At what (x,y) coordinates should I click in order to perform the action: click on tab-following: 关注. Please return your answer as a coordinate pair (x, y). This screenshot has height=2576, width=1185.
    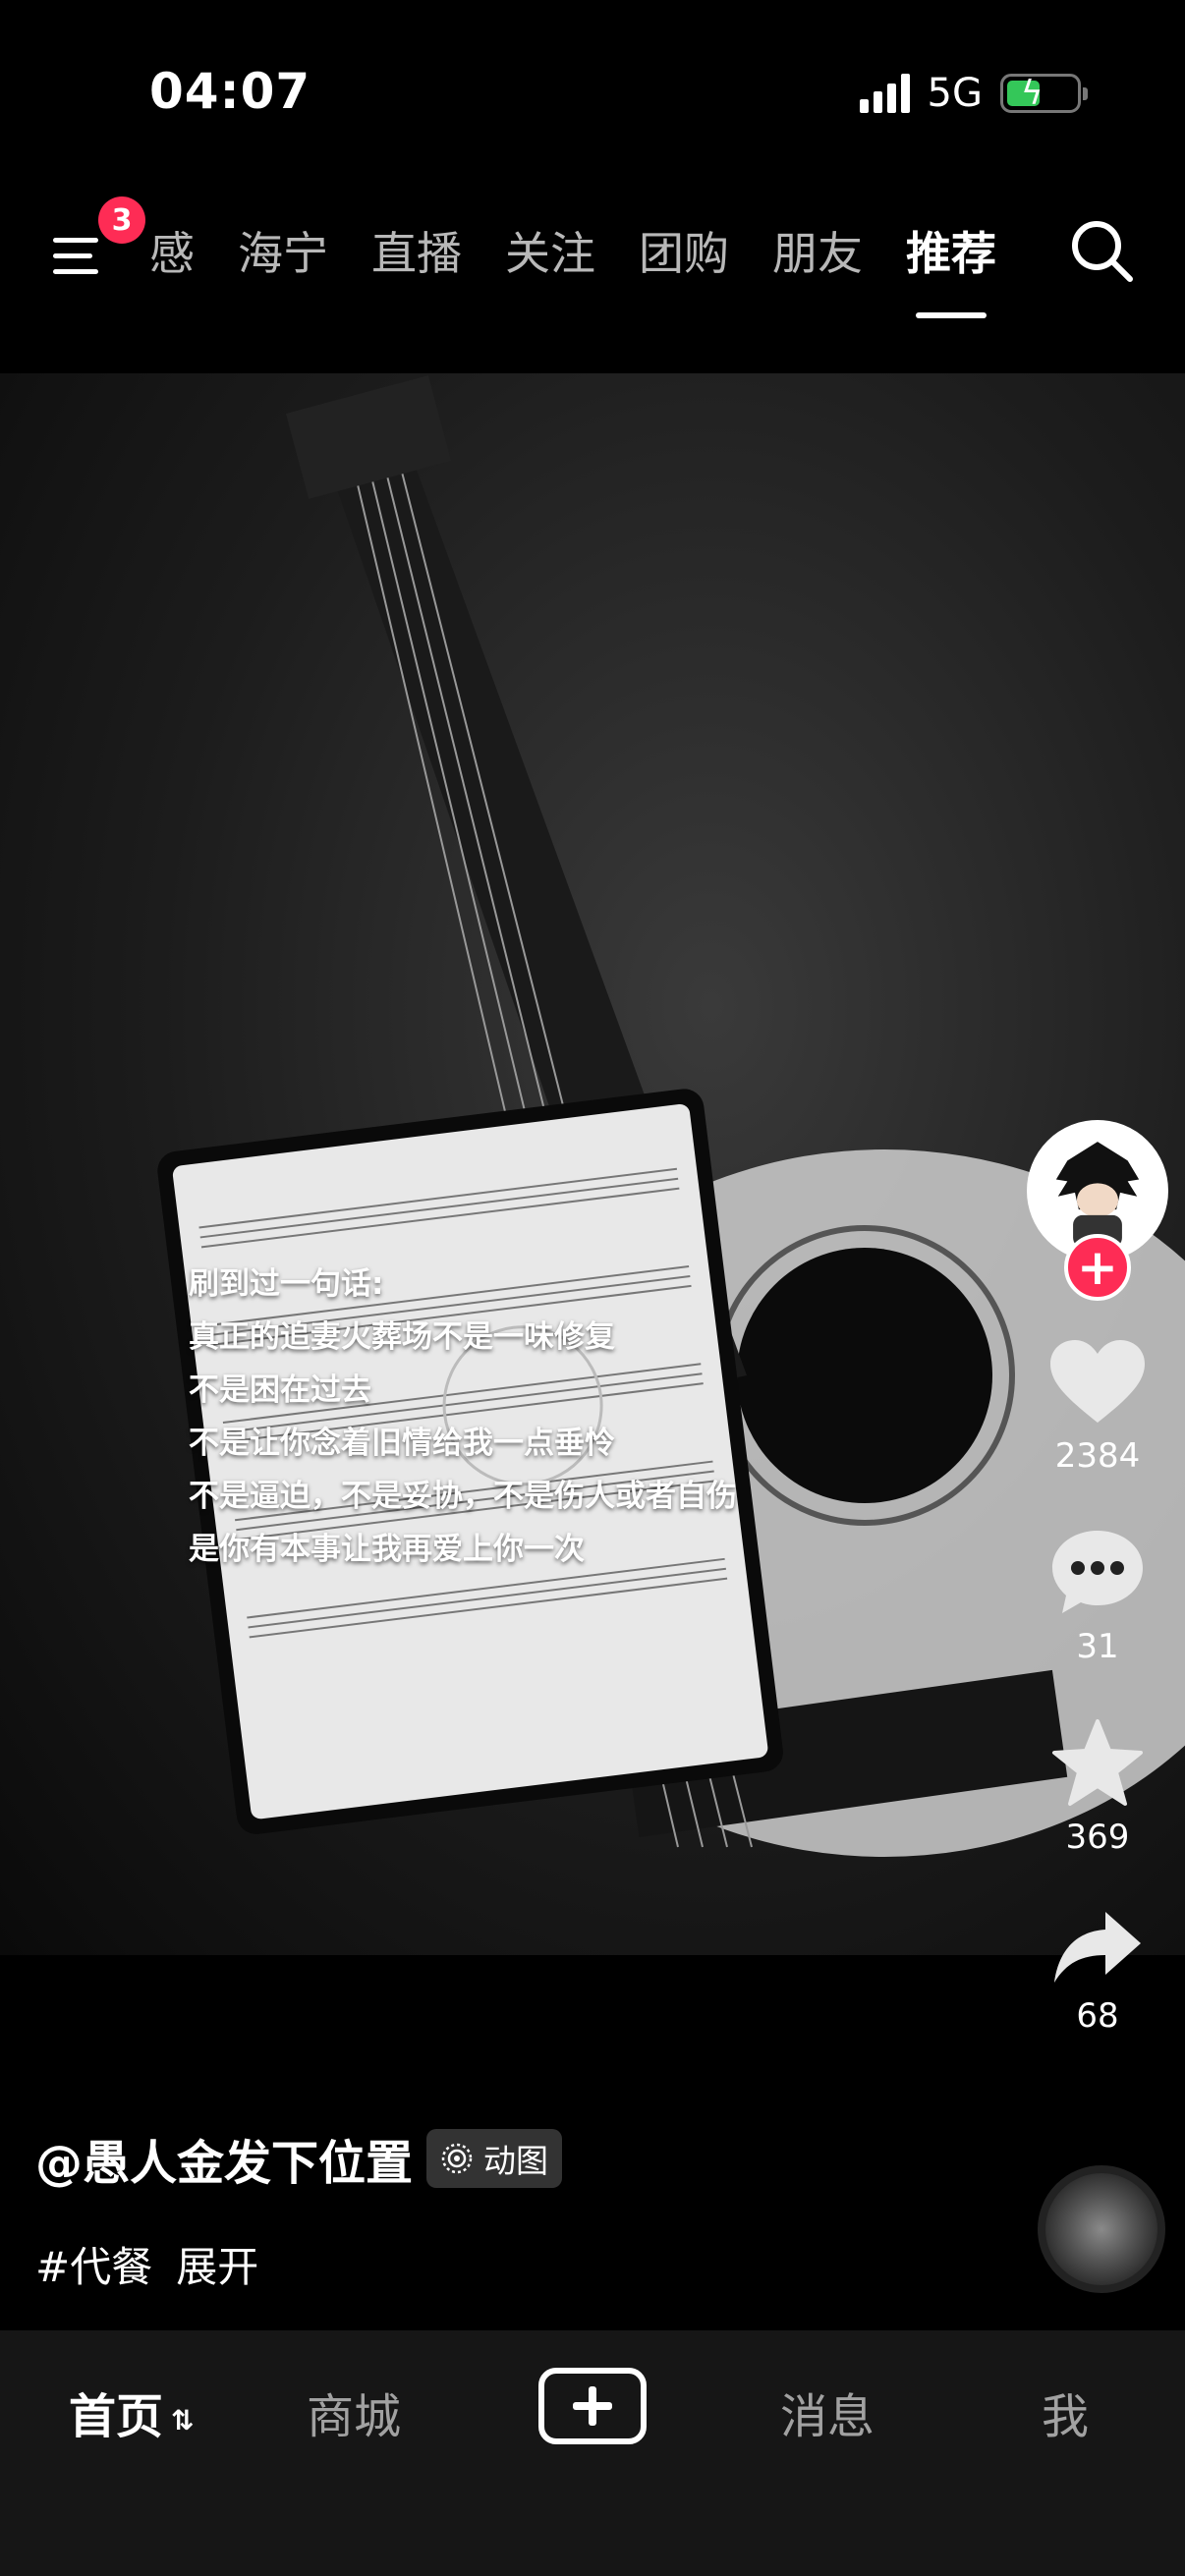
    Looking at the image, I should click on (550, 250).